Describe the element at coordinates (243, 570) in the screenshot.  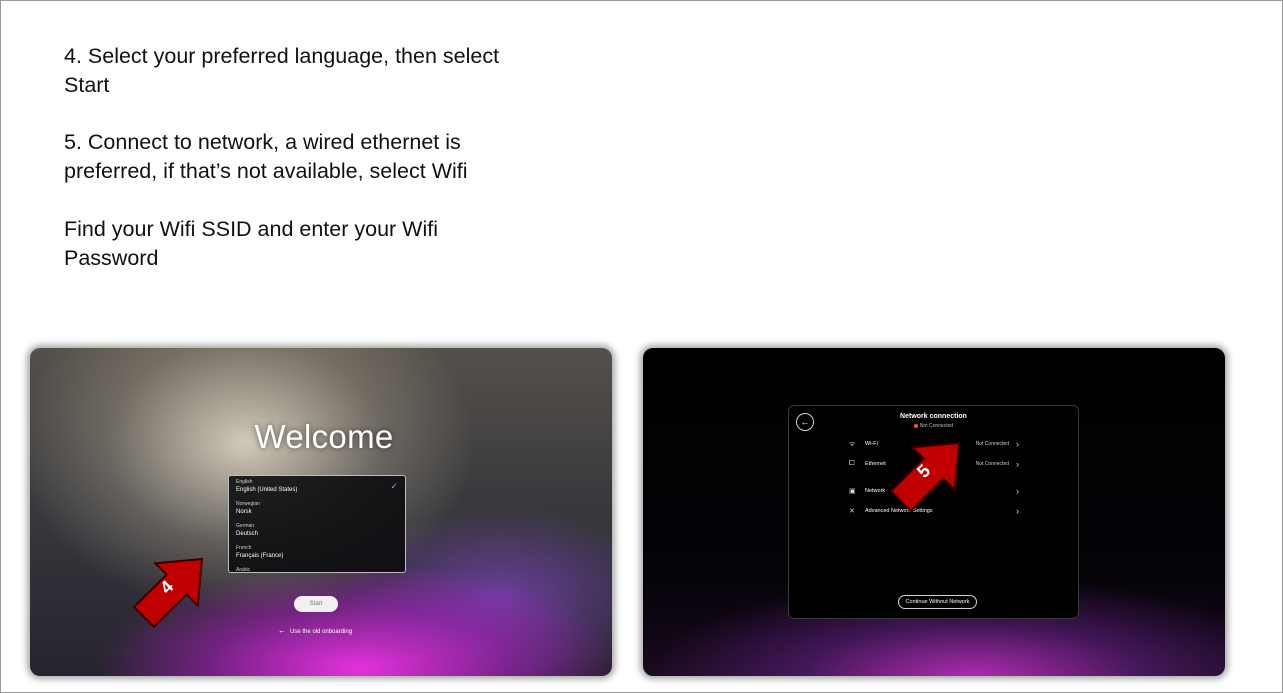
I see `language-label: Arabic` at that location.